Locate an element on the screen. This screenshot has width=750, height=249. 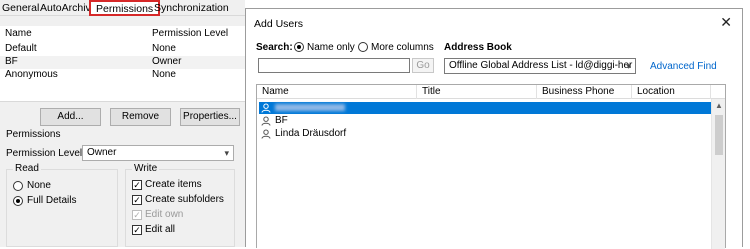
scrollbar-thumb is located at coordinates (719, 135).